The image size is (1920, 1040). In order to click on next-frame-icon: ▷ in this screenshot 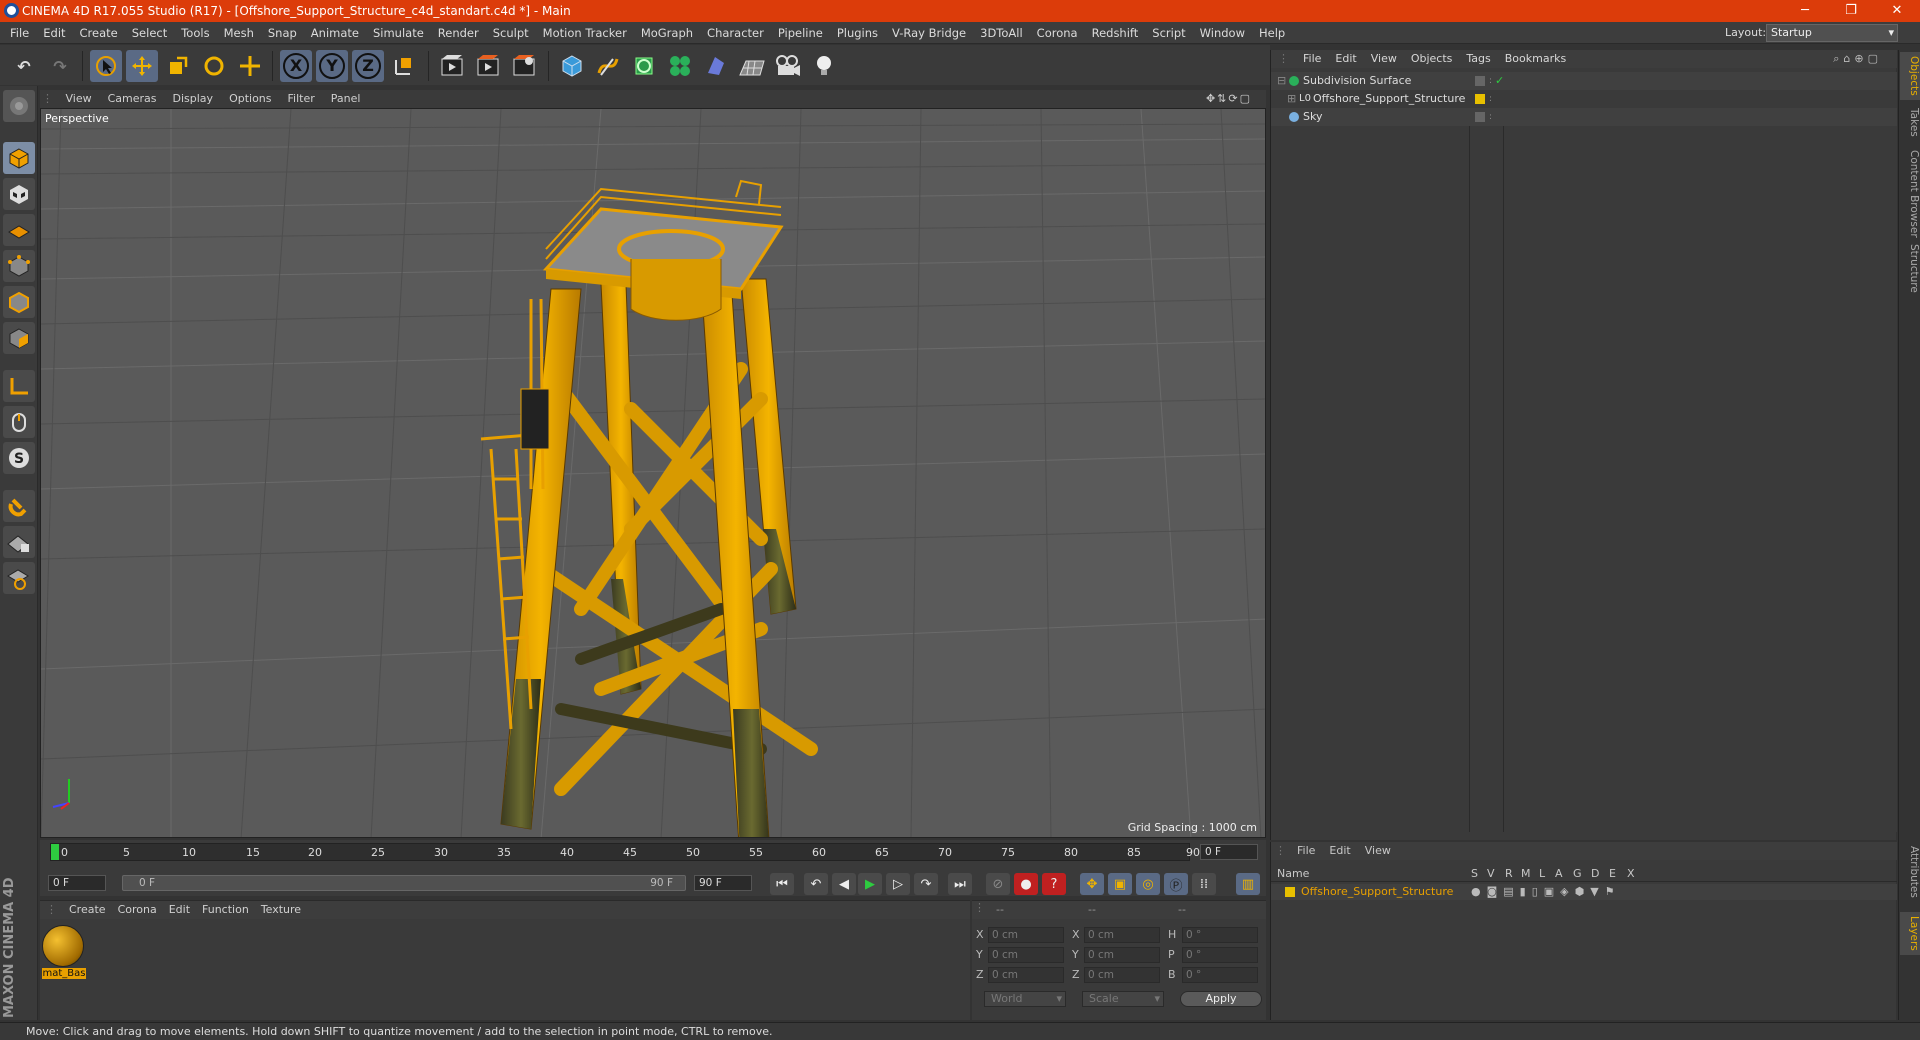, I will do `click(898, 884)`.